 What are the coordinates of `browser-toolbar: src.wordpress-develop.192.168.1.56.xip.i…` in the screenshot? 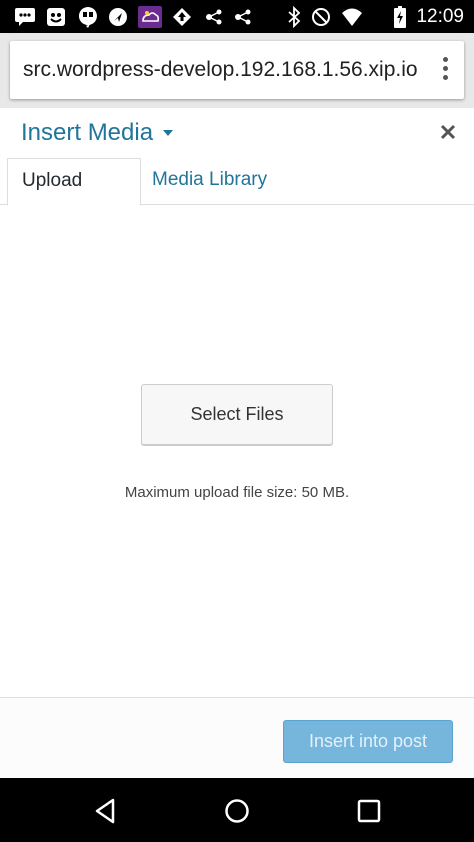 It's located at (237, 70).